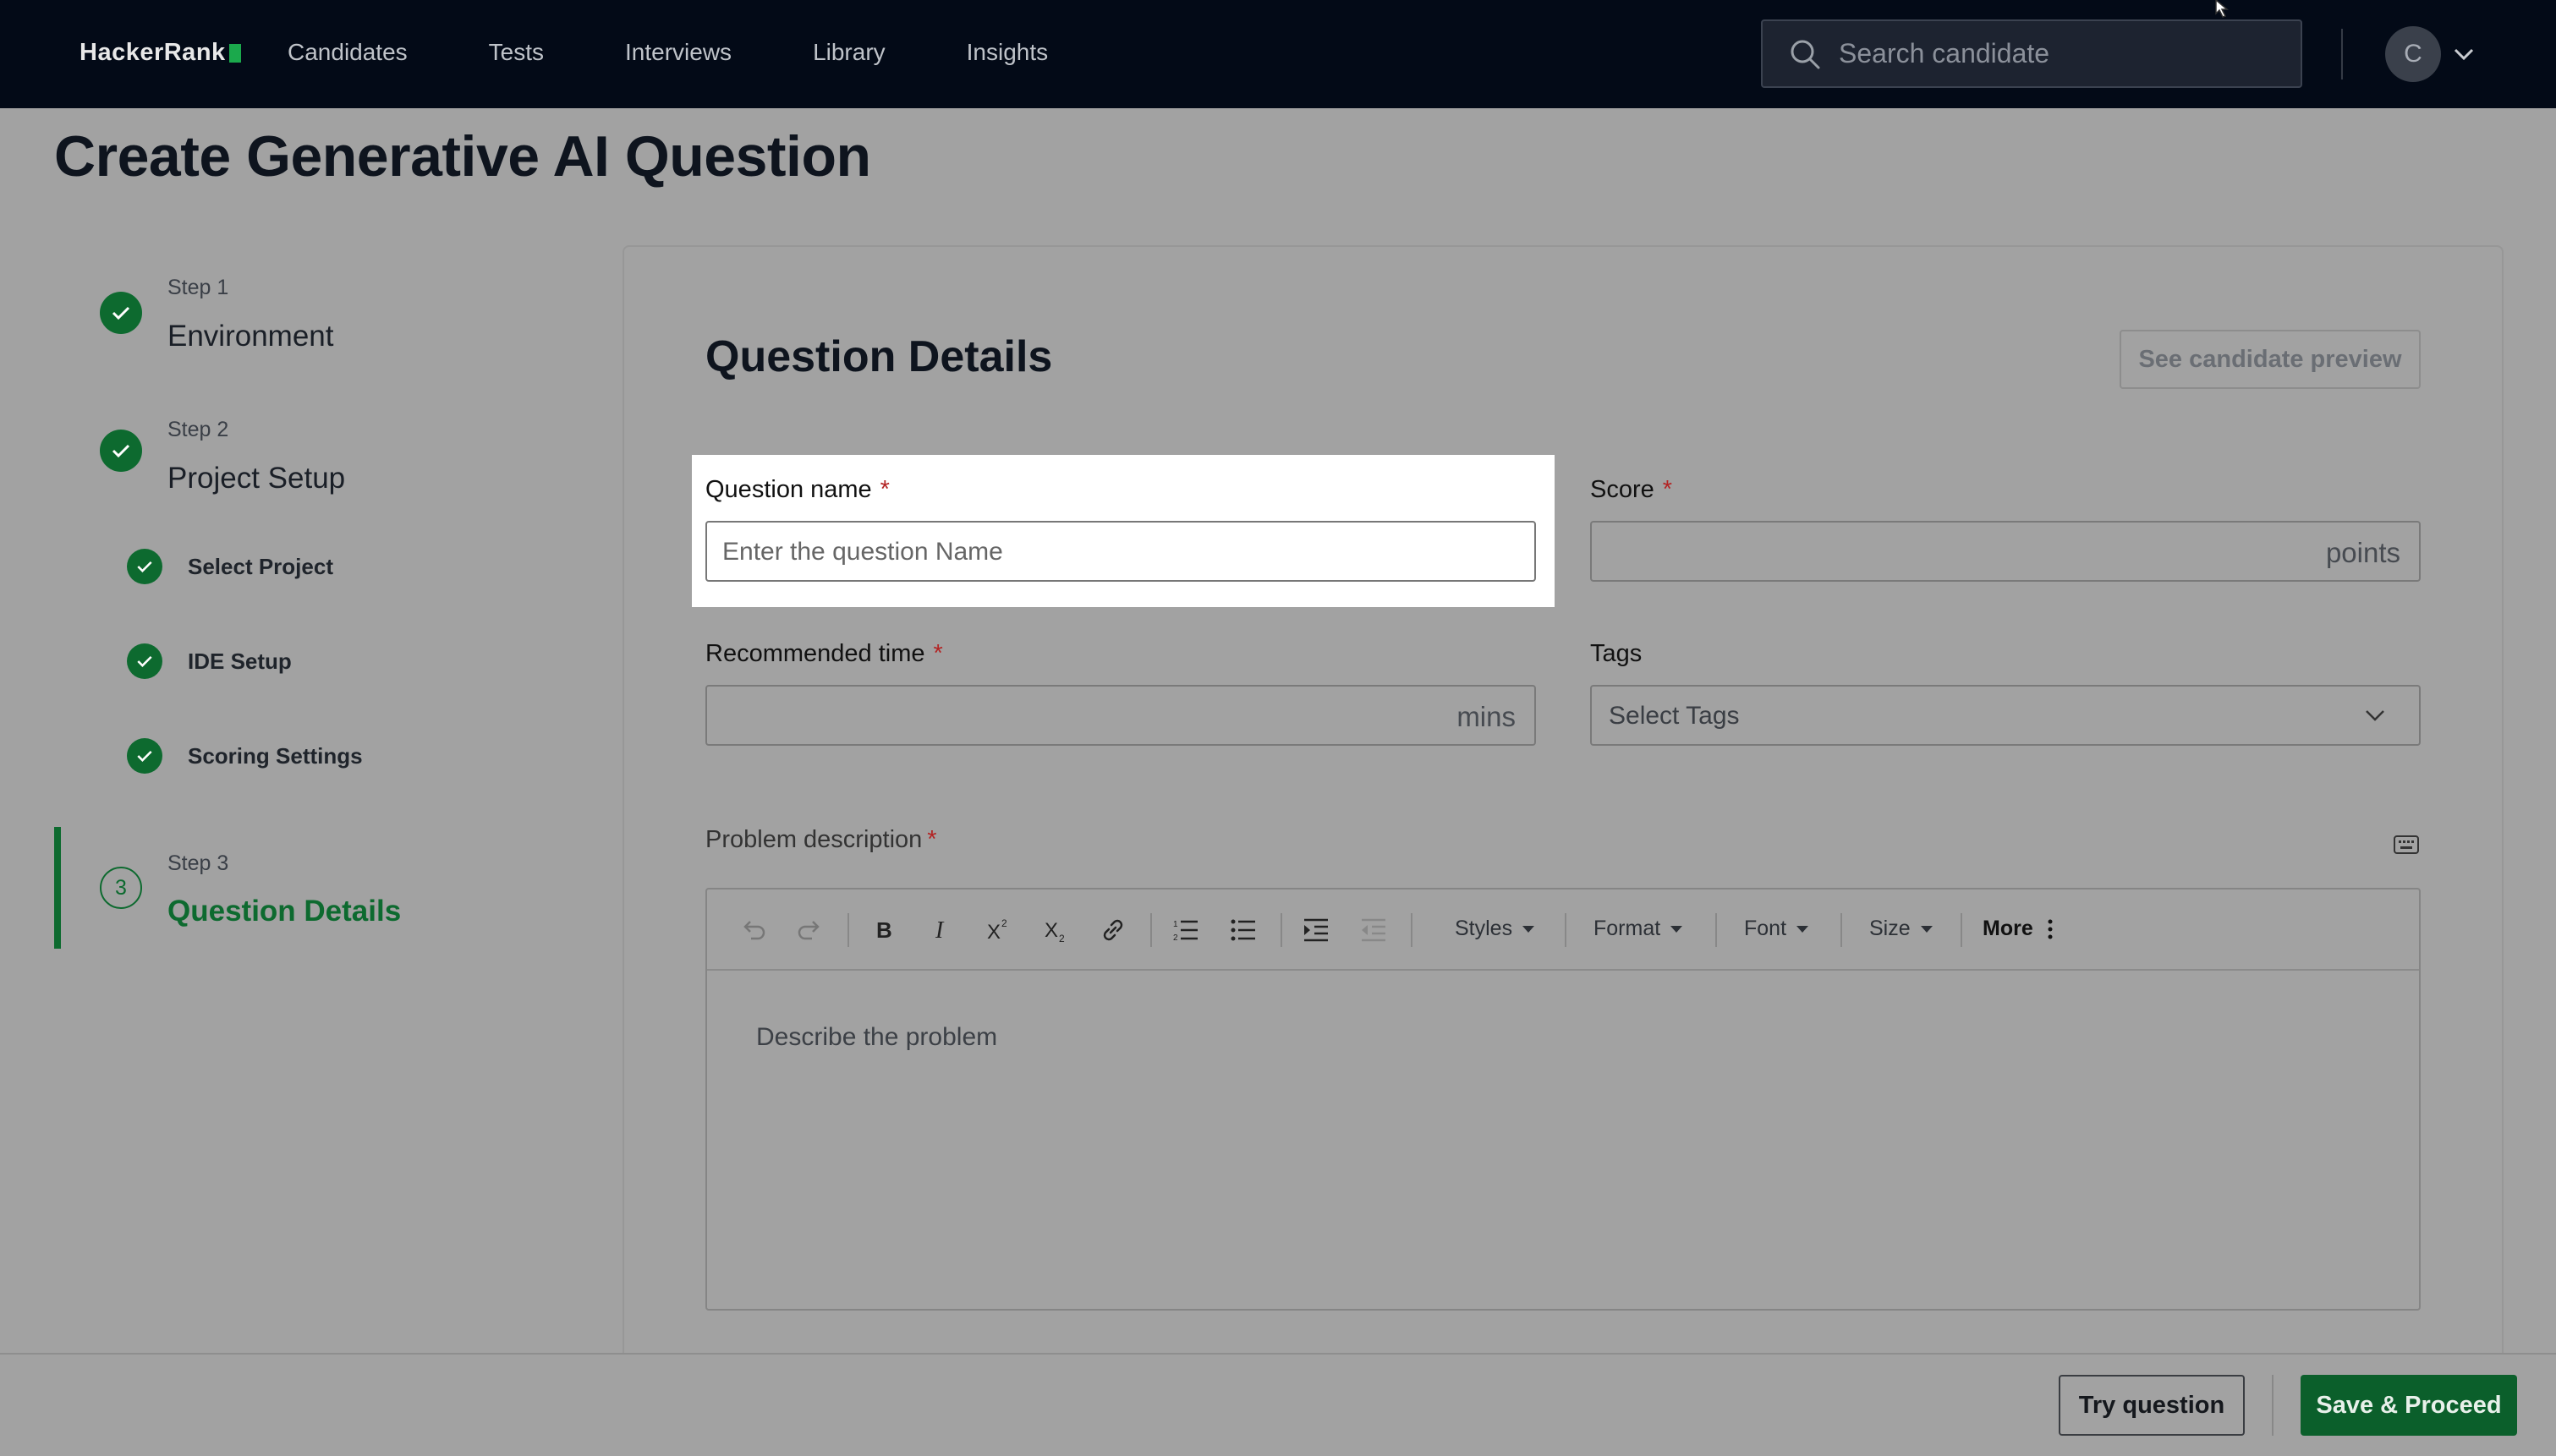 This screenshot has height=1456, width=2556. Describe the element at coordinates (2222, 9) in the screenshot. I see `mouse-cursor-icon` at that location.